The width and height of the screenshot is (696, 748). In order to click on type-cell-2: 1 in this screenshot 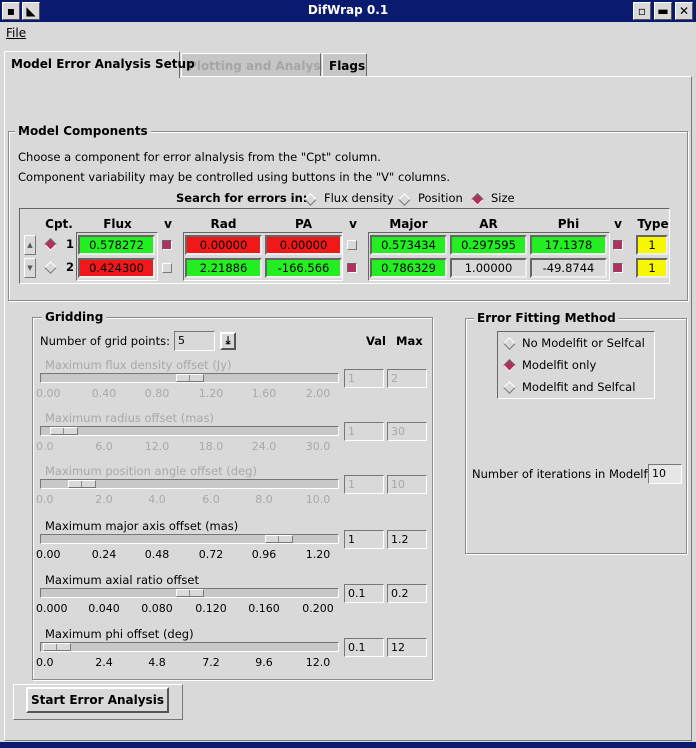, I will do `click(652, 268)`.